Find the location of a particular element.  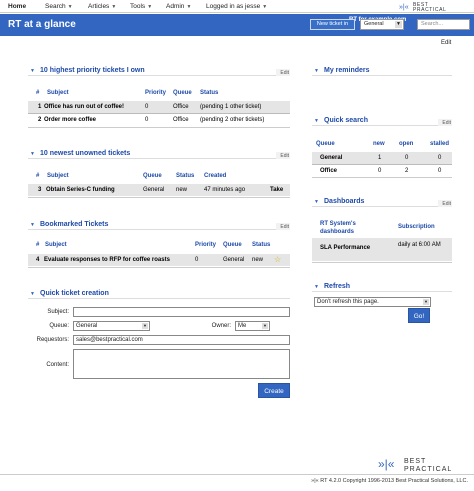

ticket-subject-link: Obtain Series-C funding is located at coordinates (80, 190).